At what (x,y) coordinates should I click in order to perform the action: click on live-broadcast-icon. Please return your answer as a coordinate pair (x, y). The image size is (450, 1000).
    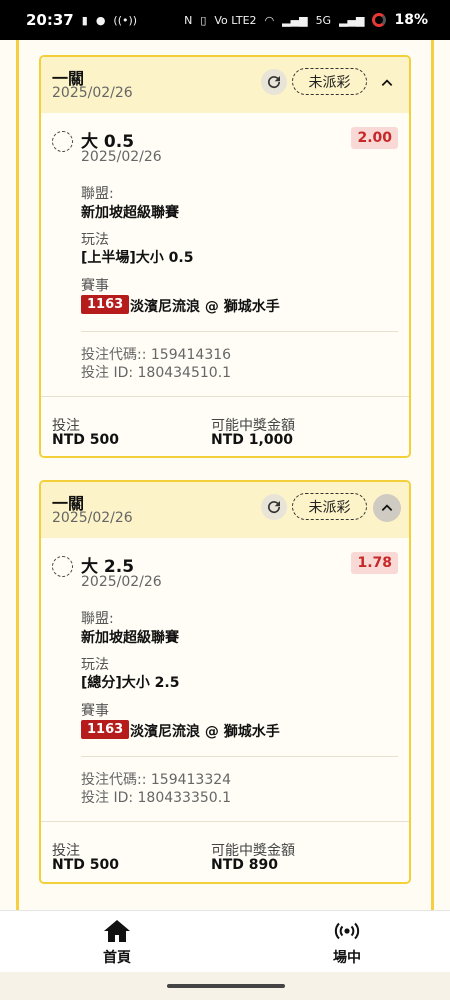
    Looking at the image, I should click on (347, 931).